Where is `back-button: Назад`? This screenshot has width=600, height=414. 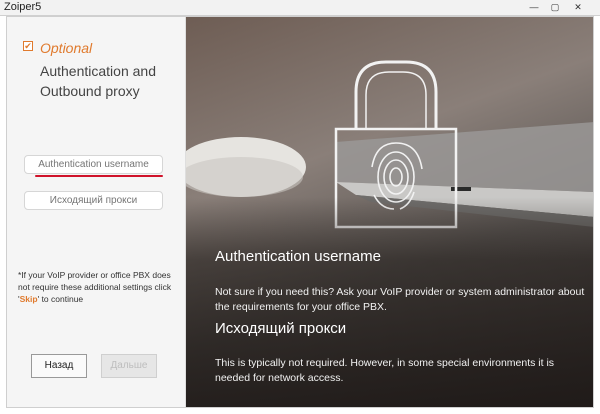 back-button: Назад is located at coordinates (59, 366).